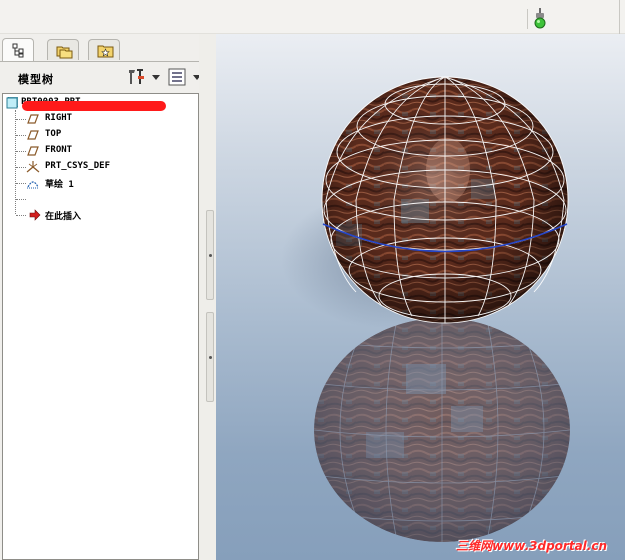 The width and height of the screenshot is (625, 560). Describe the element at coordinates (100, 119) in the screenshot. I see `tree-item-right: RIGHT` at that location.